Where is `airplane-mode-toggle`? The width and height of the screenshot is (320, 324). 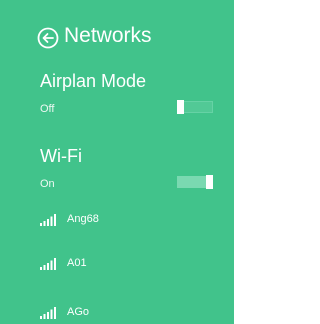
airplane-mode-toggle is located at coordinates (195, 107).